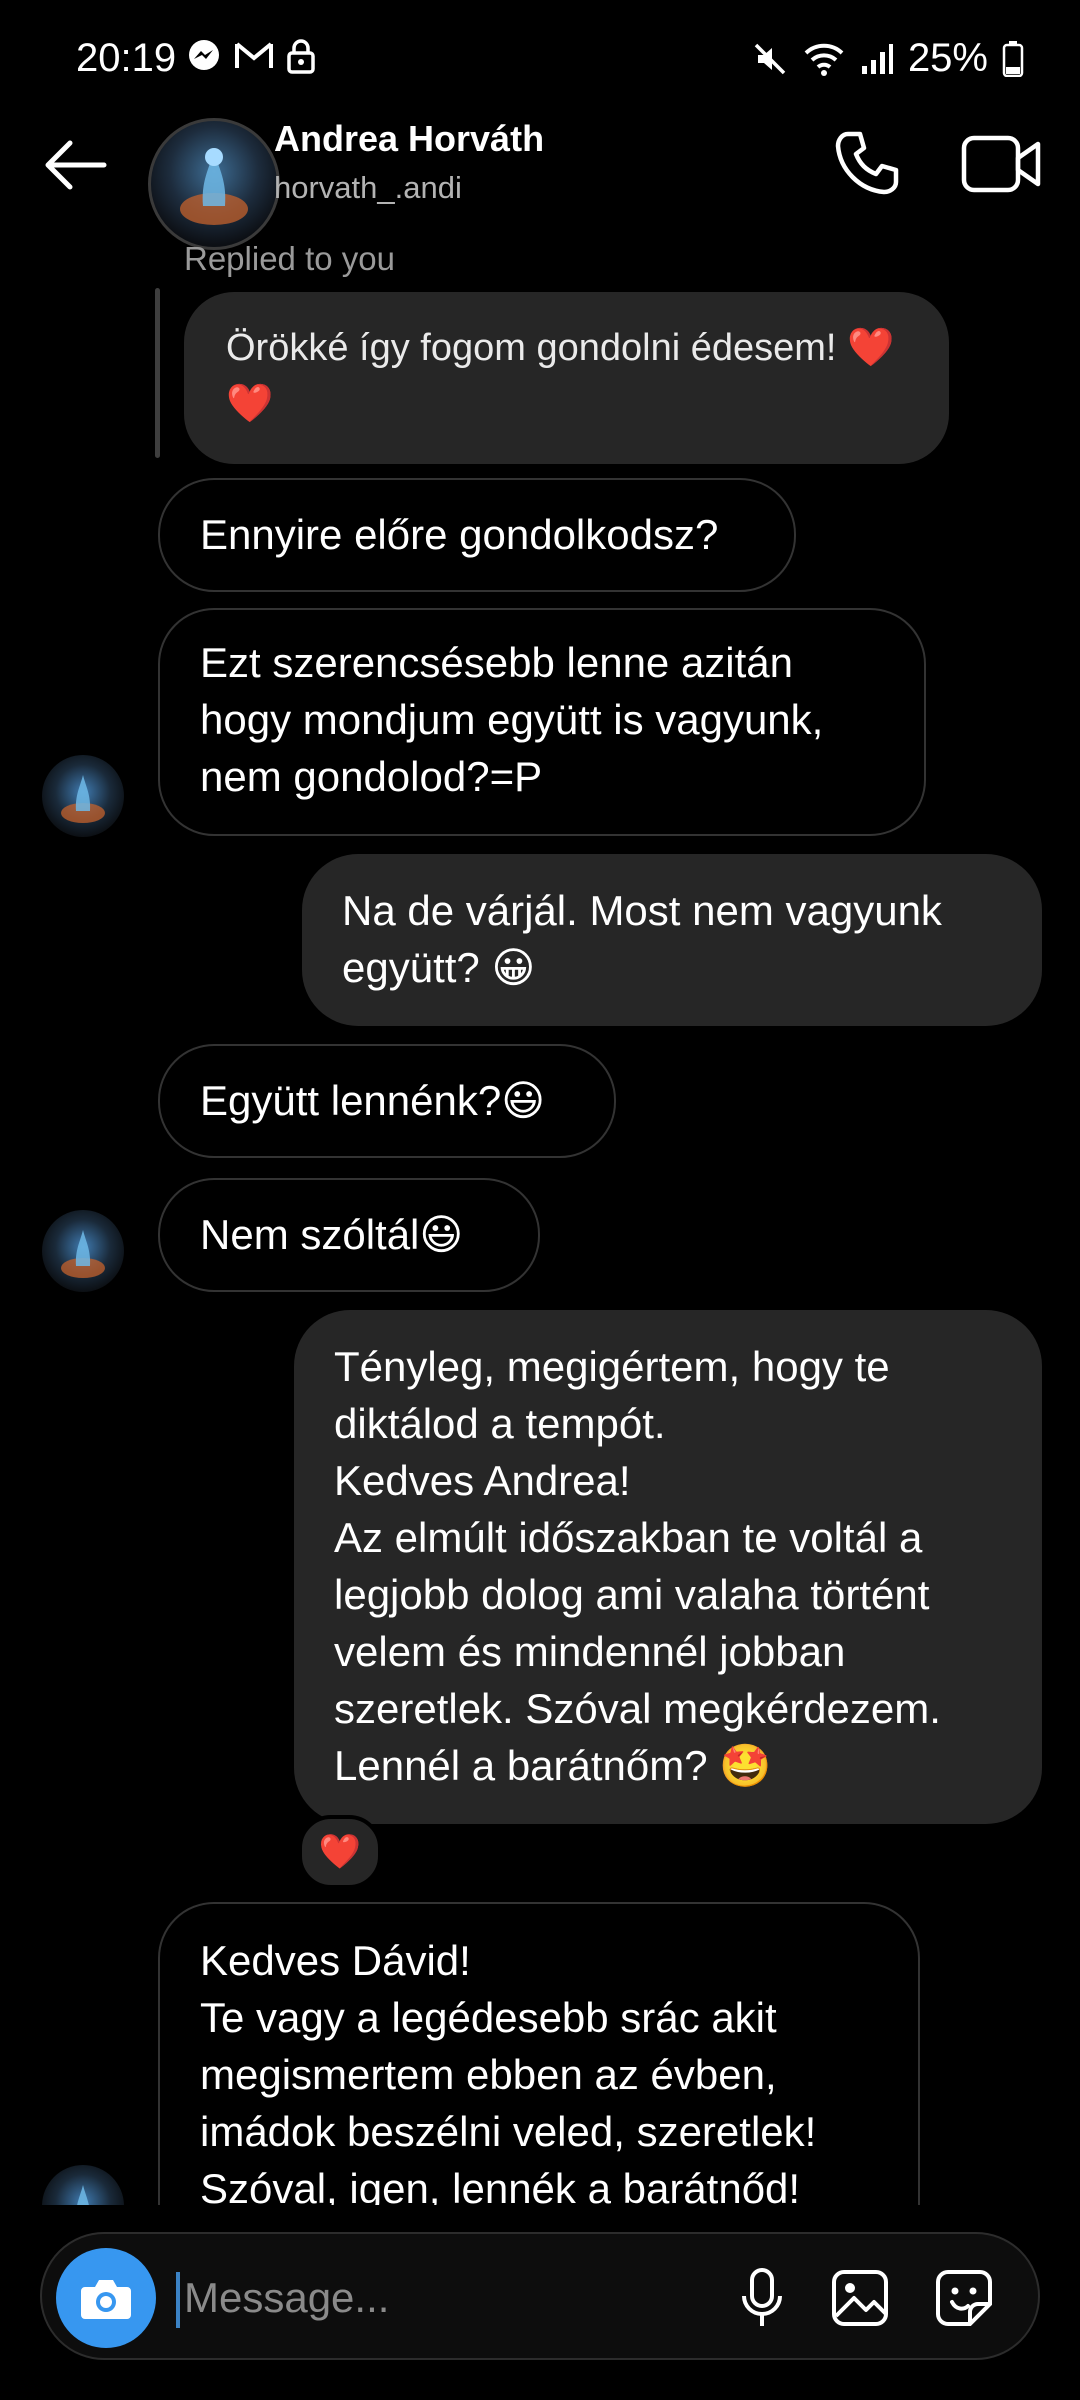 The width and height of the screenshot is (1080, 2400). Describe the element at coordinates (373, 1100) in the screenshot. I see `message-text: Együtt lennénk?😃` at that location.